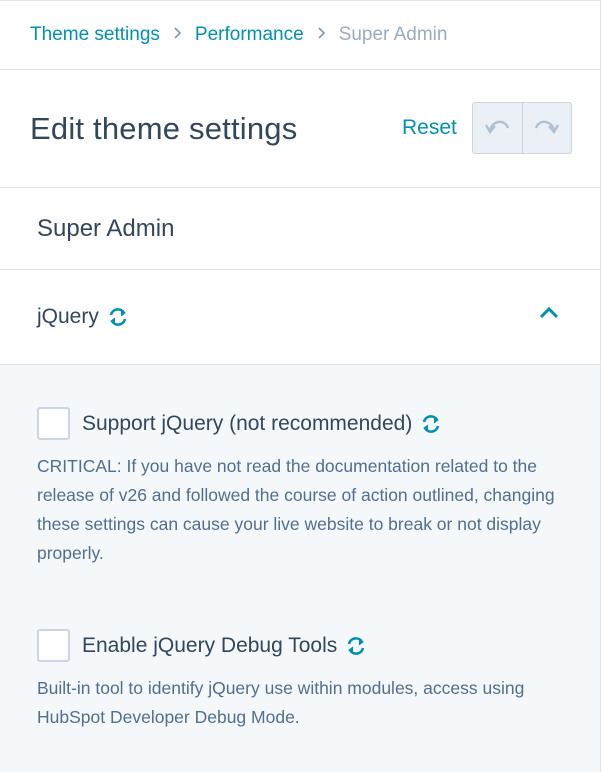  I want to click on breadcrumb-link-performance: Performance, so click(249, 35).